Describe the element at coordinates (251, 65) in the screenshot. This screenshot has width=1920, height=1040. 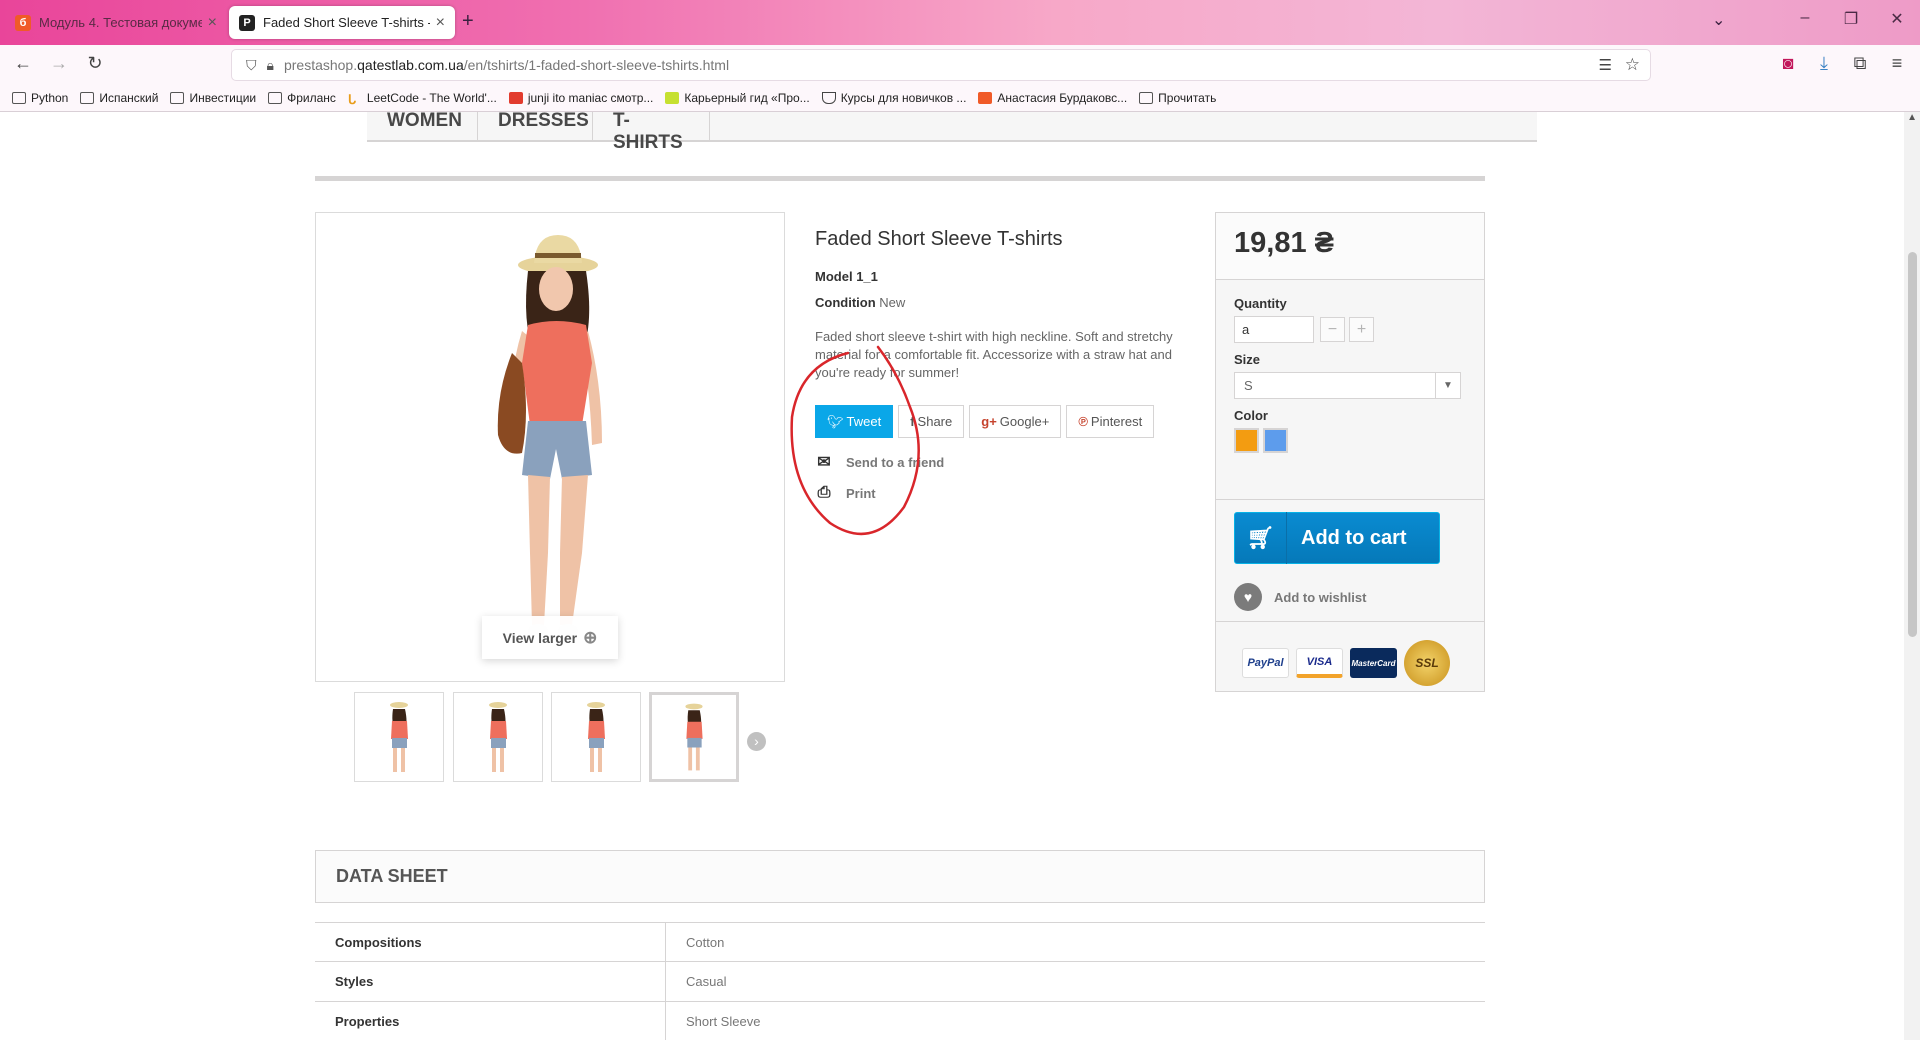
I see `shield-icon: ⛉` at that location.